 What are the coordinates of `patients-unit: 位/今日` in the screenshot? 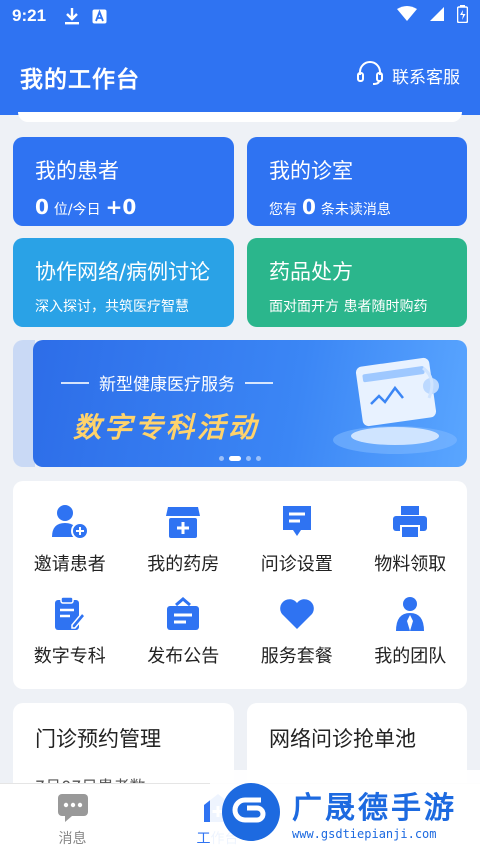 It's located at (77, 210).